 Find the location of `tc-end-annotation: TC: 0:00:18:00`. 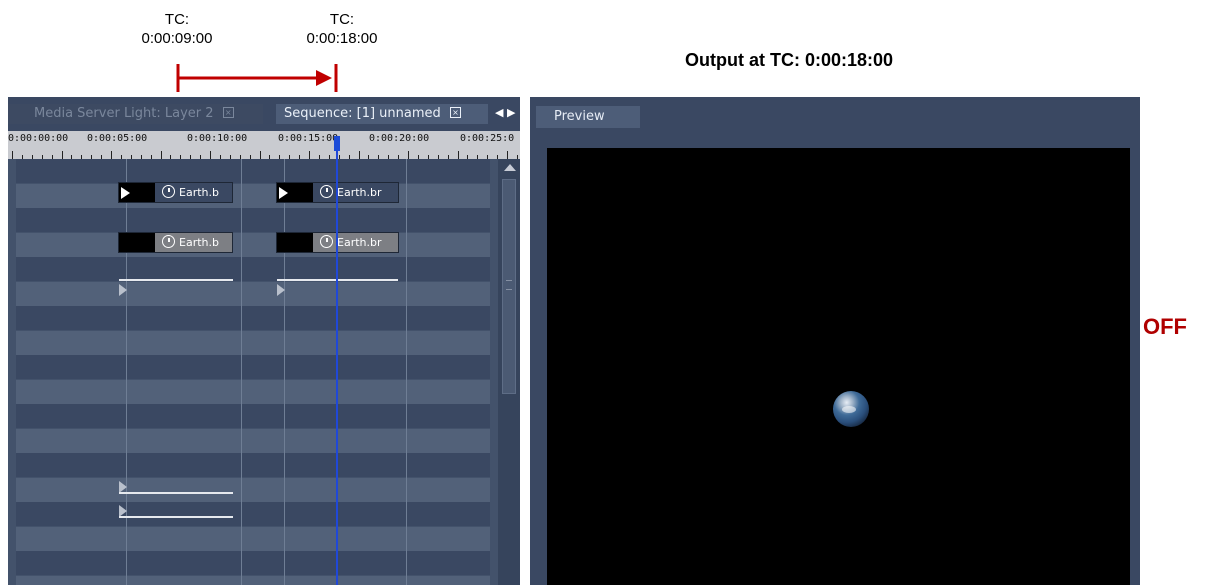

tc-end-annotation: TC: 0:00:18:00 is located at coordinates (342, 29).